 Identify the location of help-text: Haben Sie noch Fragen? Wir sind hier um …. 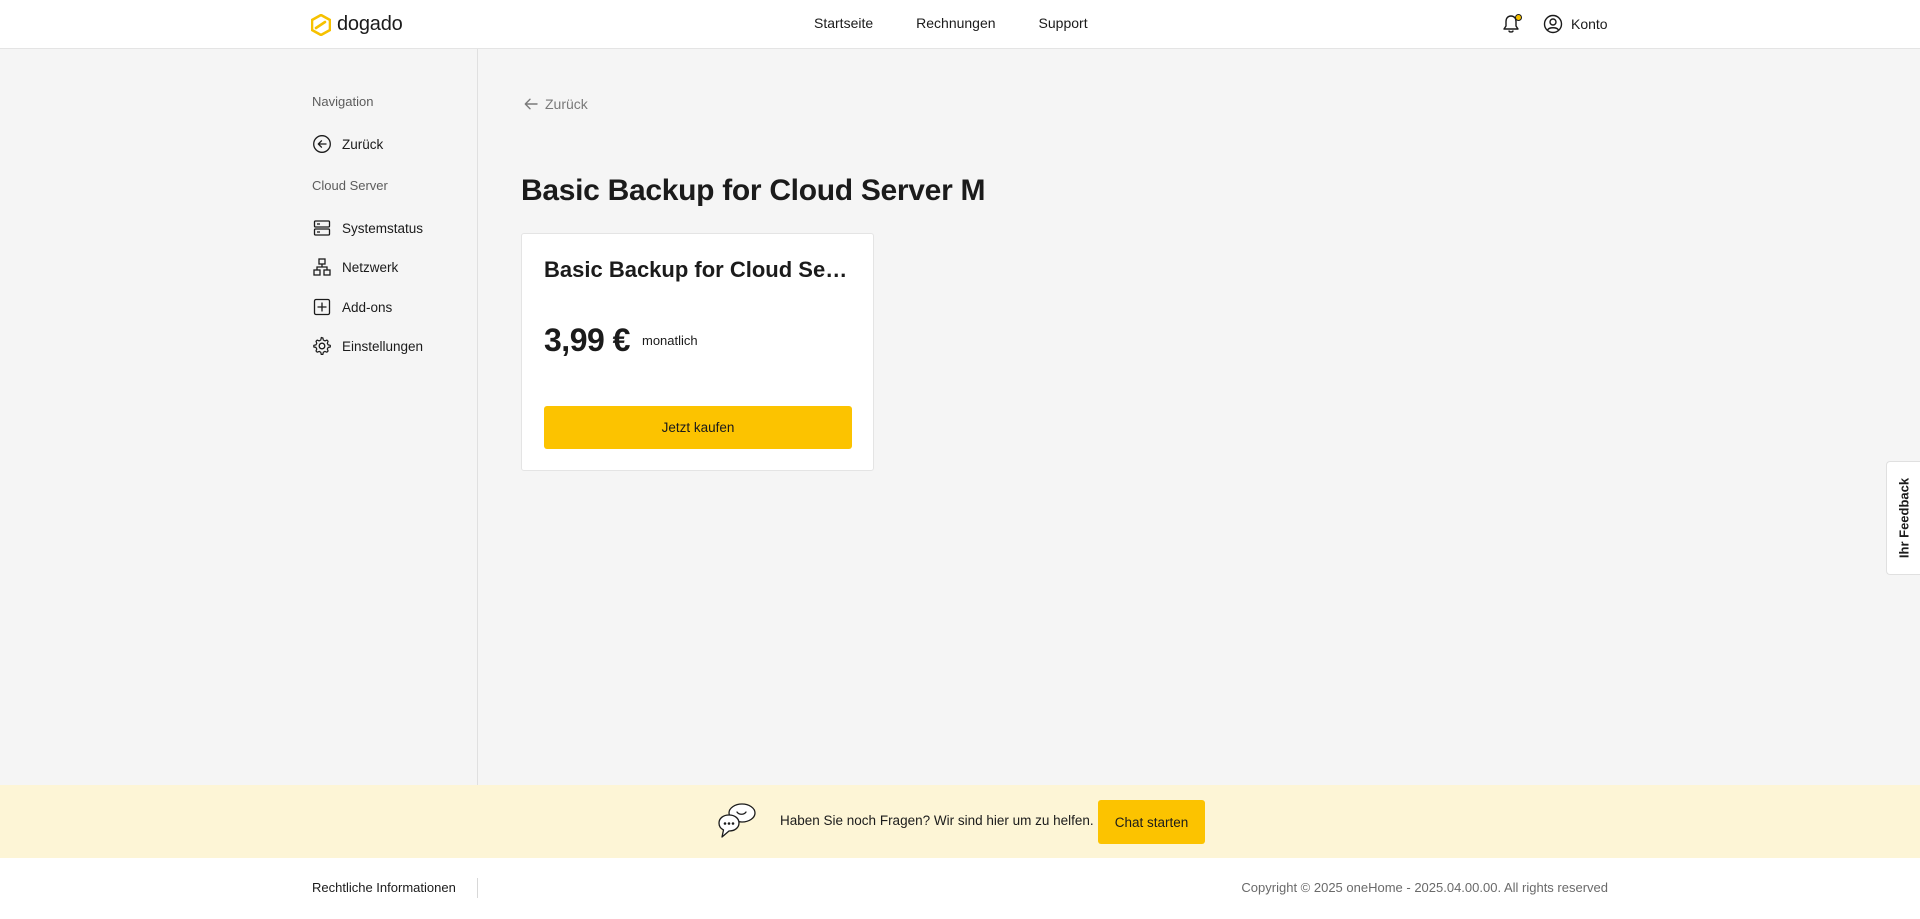
(937, 820).